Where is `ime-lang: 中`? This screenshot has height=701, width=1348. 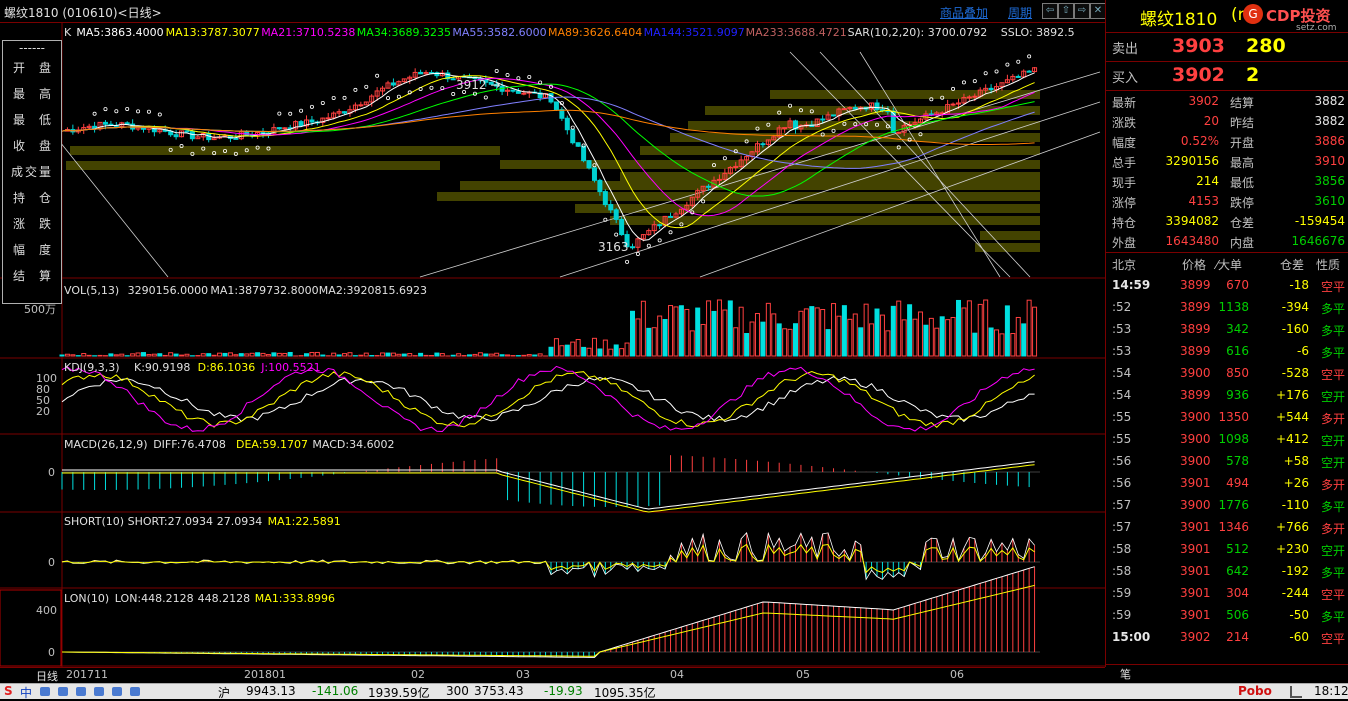
ime-lang: 中 is located at coordinates (26, 692).